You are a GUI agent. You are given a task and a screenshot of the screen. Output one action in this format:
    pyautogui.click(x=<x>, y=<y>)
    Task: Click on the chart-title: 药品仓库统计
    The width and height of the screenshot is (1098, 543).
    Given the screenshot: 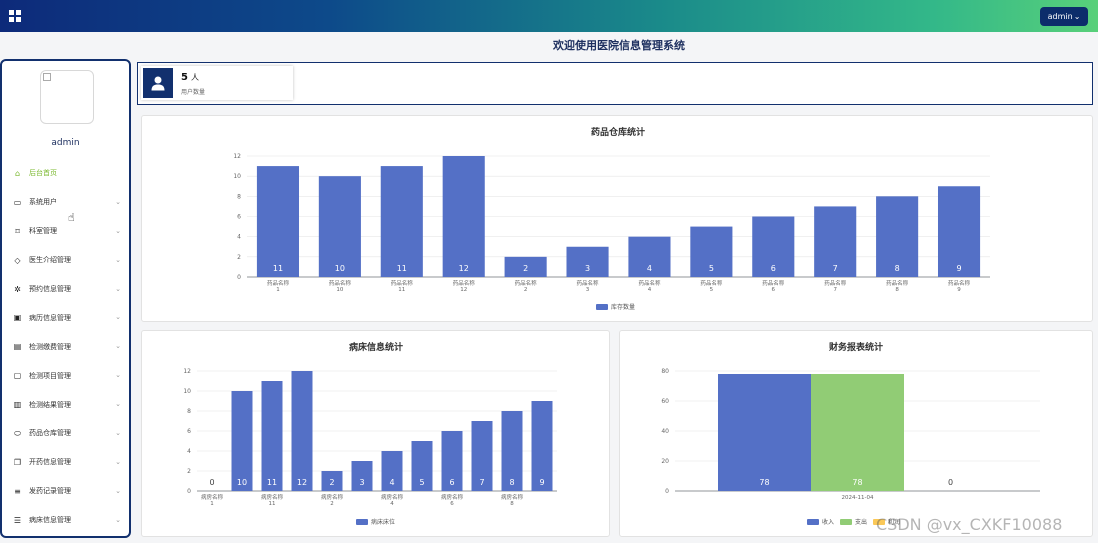 What is the action you would take?
    pyautogui.click(x=618, y=132)
    